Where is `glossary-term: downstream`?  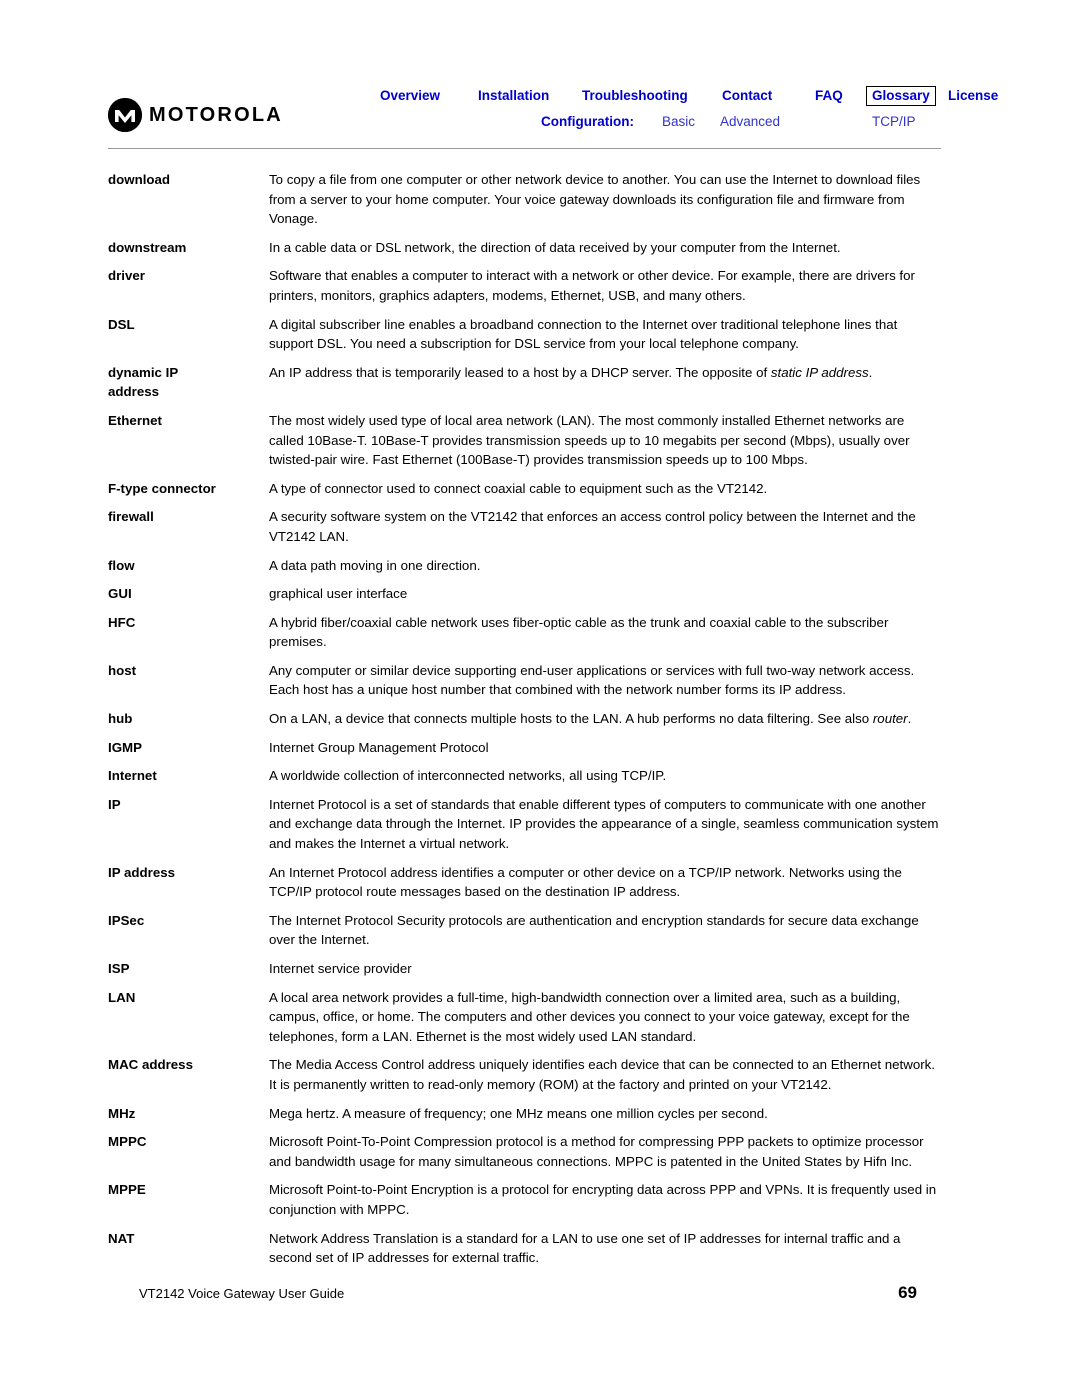 glossary-term: downstream is located at coordinates (147, 247).